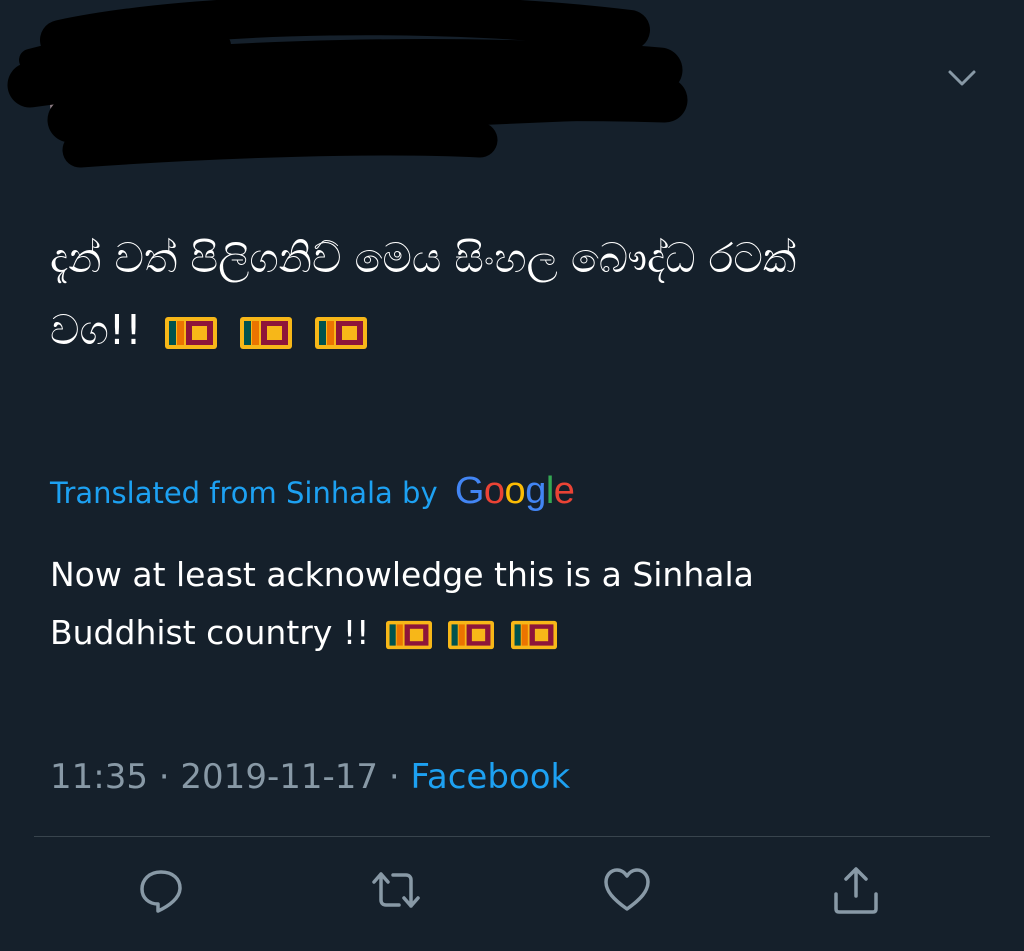 Image resolution: width=1024 pixels, height=951 pixels. Describe the element at coordinates (244, 493) in the screenshot. I see `translated-label: Translated from Sinhala by` at that location.